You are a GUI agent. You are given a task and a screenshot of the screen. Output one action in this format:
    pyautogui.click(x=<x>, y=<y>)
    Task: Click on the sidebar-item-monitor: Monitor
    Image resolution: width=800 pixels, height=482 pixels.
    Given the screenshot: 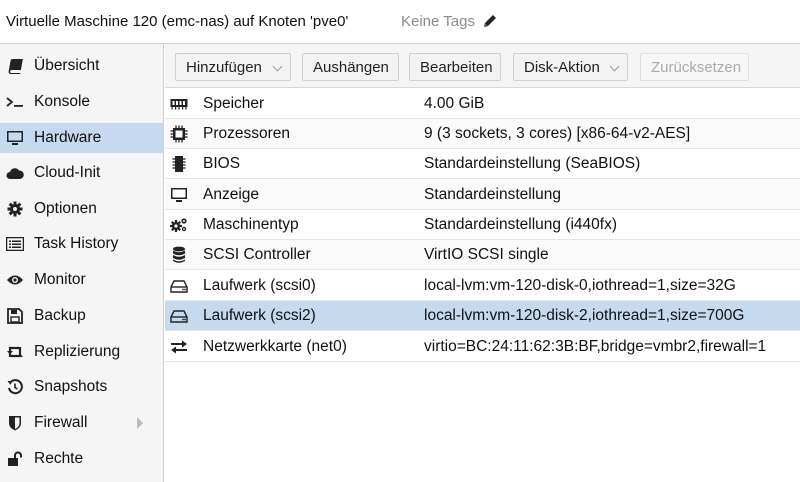 What is the action you would take?
    pyautogui.click(x=81, y=280)
    